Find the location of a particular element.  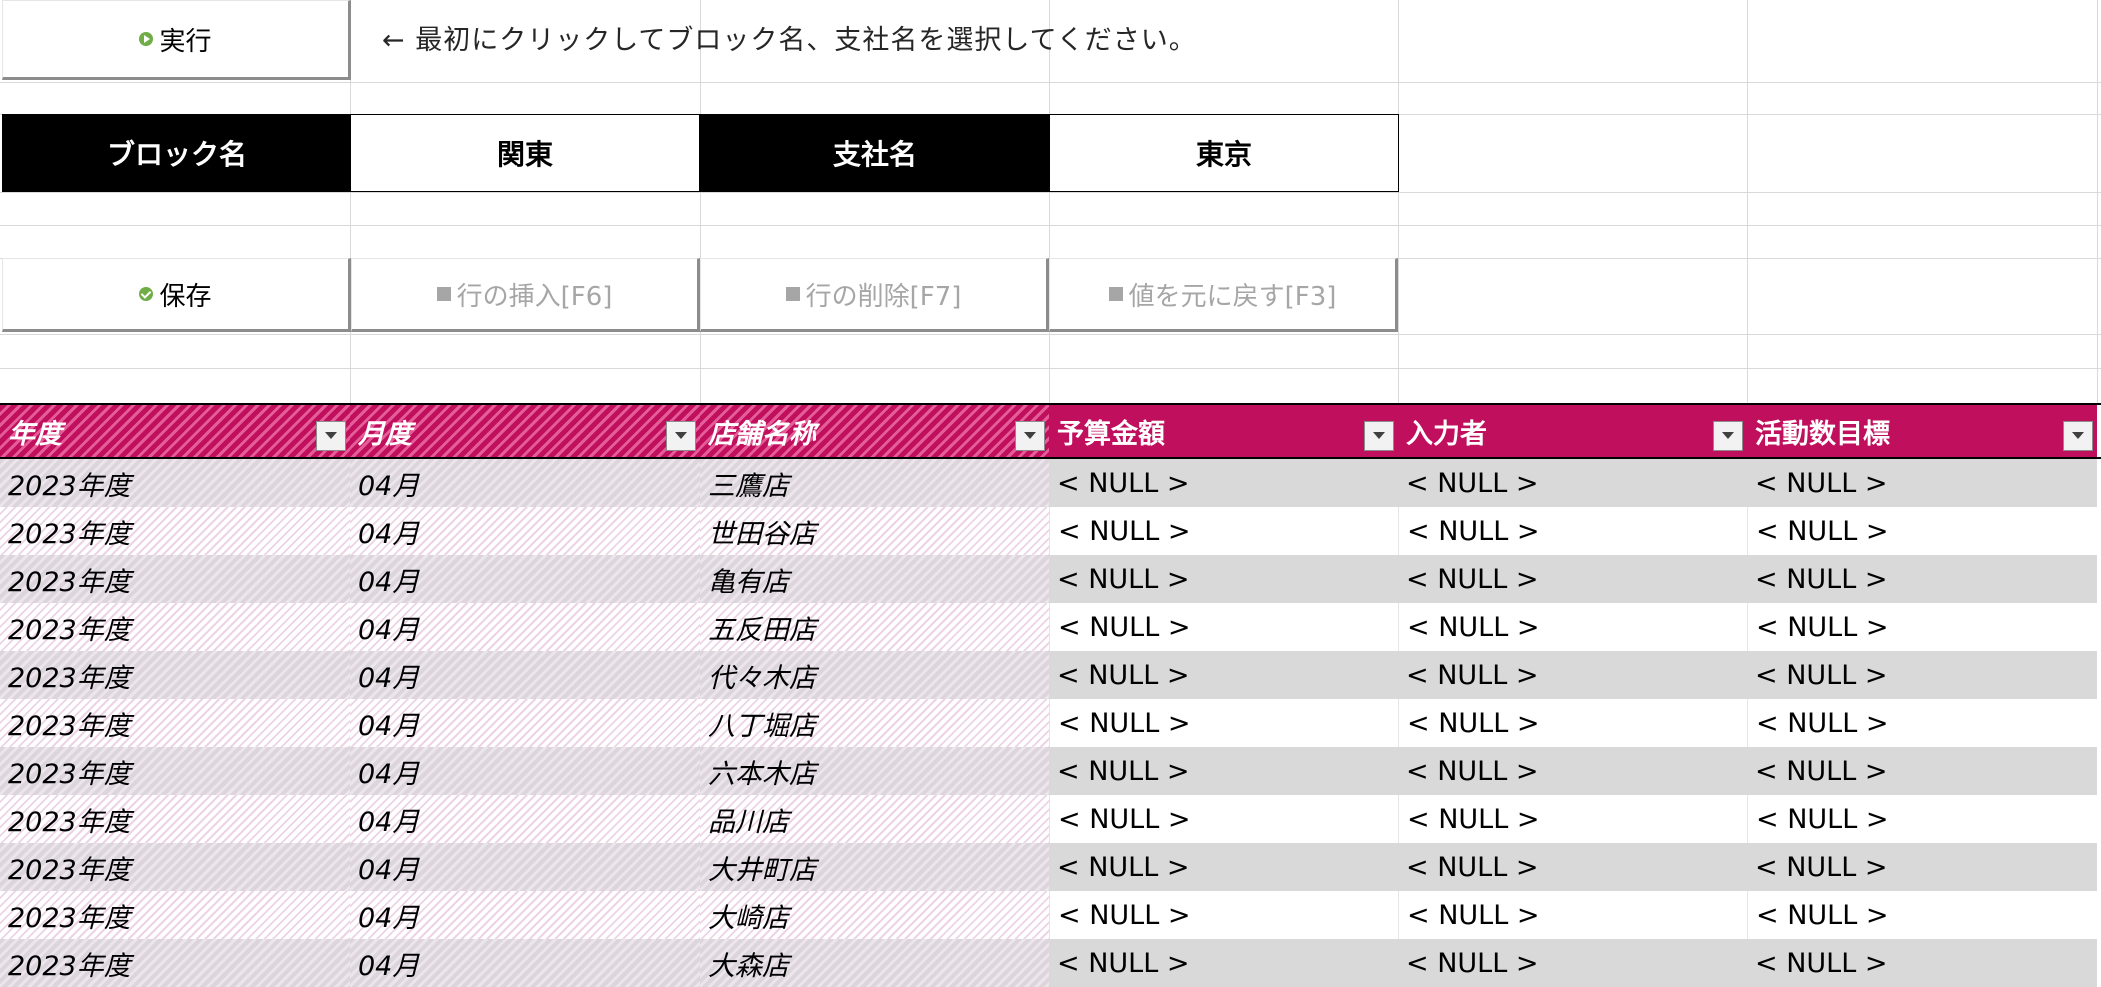

table-row: 2023年度 04月 六本木店 < NULL > < NULL > < NULL > is located at coordinates (1050, 771).